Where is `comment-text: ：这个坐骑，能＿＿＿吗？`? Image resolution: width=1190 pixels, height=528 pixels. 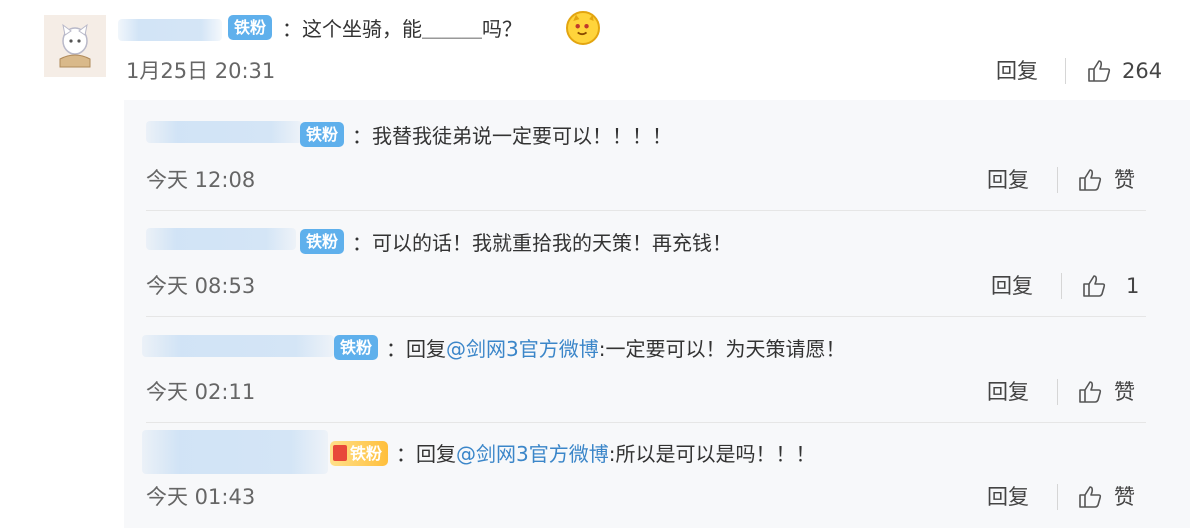 comment-text: ：这个坐骑，能＿＿＿吗？ is located at coordinates (402, 29).